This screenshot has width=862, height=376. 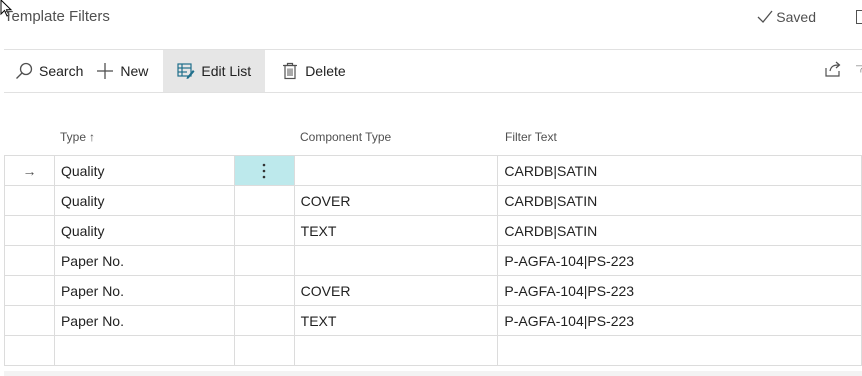 I want to click on saved-label: Saved, so click(x=796, y=17).